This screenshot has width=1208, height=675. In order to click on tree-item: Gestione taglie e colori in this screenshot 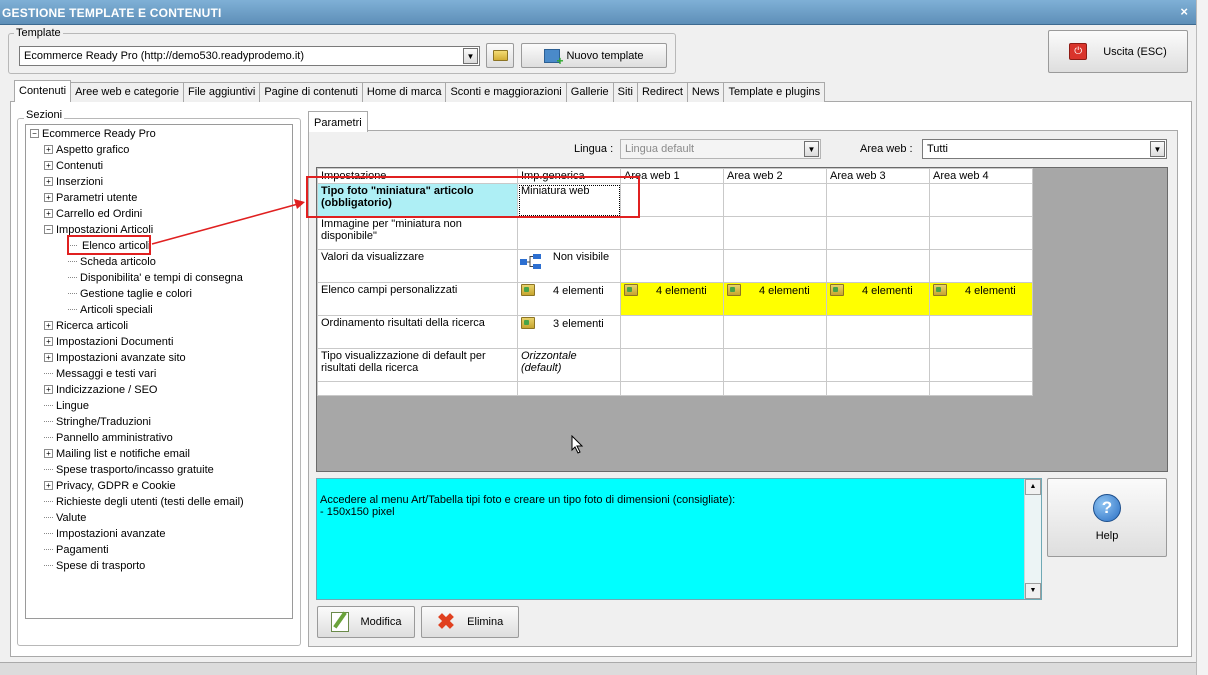, I will do `click(130, 295)`.